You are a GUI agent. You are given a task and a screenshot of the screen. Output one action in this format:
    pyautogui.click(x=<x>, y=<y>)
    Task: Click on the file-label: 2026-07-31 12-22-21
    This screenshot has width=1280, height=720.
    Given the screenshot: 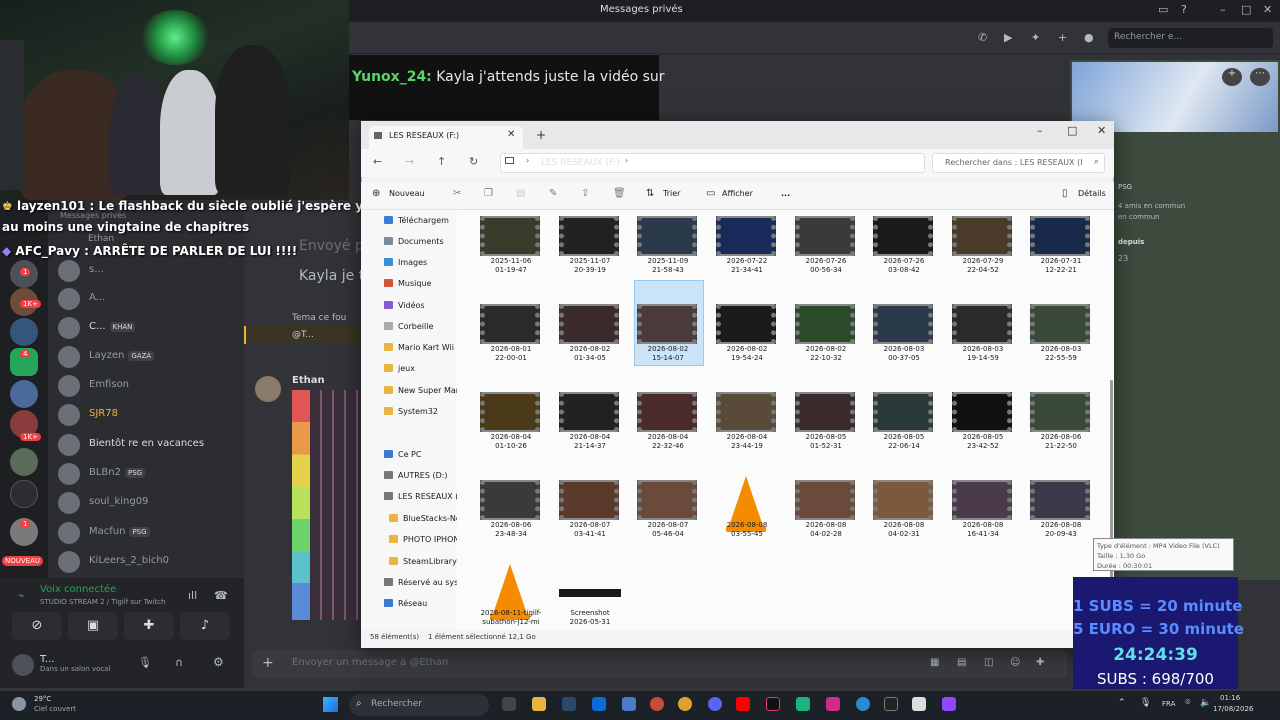 What is the action you would take?
    pyautogui.click(x=1061, y=266)
    